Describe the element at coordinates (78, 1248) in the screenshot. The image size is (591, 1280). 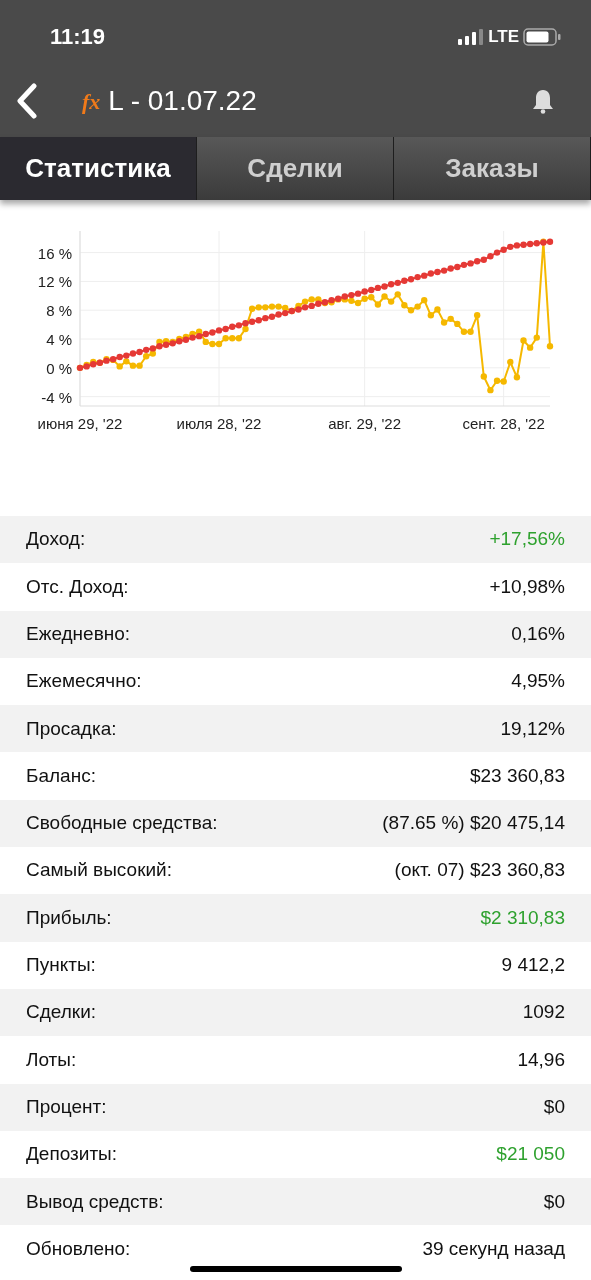
I see `stat-label: Обновлено:` at that location.